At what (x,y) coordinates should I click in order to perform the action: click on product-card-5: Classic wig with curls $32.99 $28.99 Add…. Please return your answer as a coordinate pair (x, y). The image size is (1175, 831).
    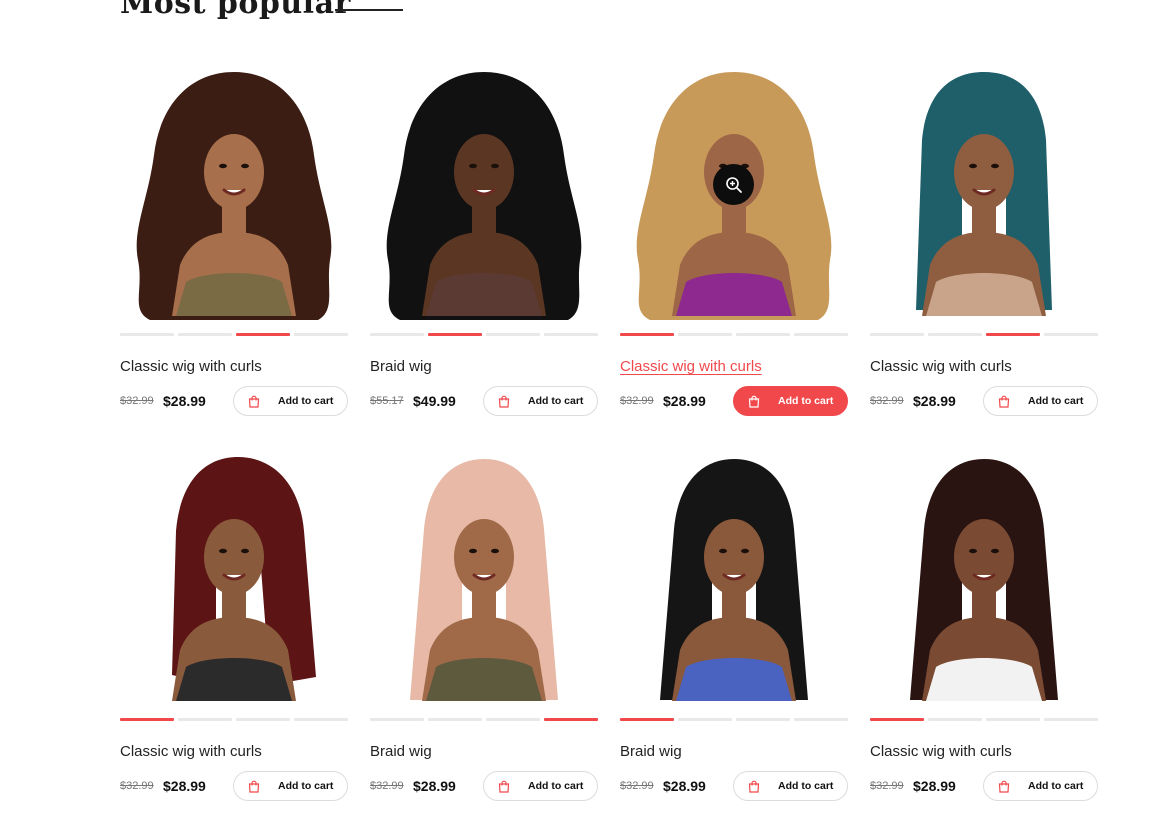
    Looking at the image, I should click on (234, 623).